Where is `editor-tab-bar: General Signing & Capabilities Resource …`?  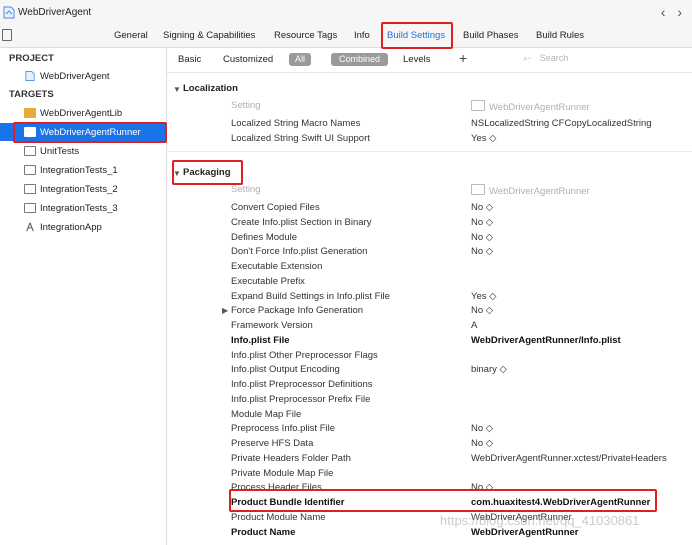
editor-tab-bar: General Signing & Capabilities Resource … is located at coordinates (346, 36).